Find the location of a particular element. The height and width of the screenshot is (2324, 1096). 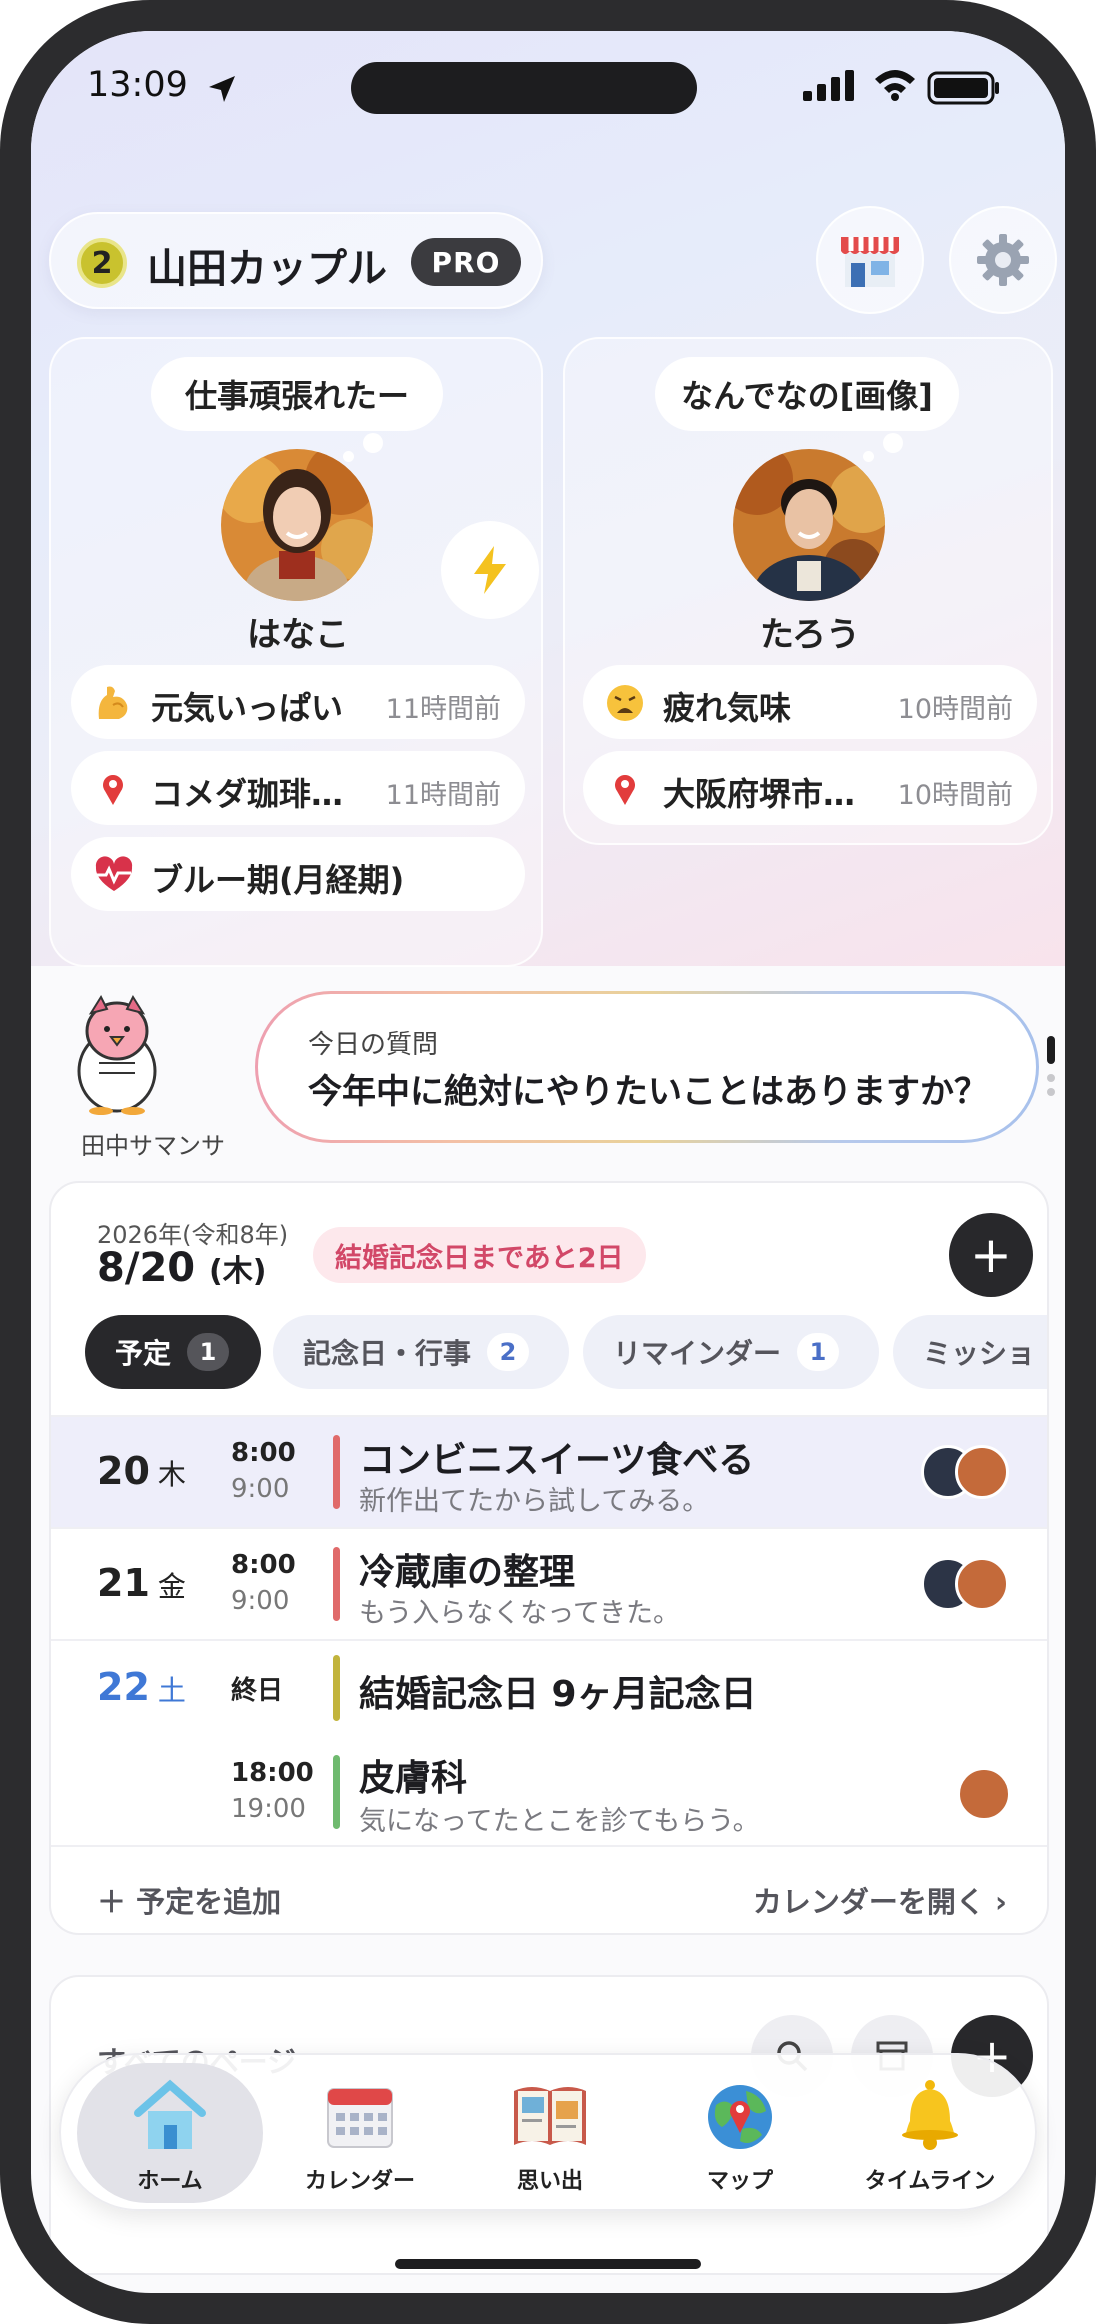

plus-icon: ＋ is located at coordinates (117, 1902).